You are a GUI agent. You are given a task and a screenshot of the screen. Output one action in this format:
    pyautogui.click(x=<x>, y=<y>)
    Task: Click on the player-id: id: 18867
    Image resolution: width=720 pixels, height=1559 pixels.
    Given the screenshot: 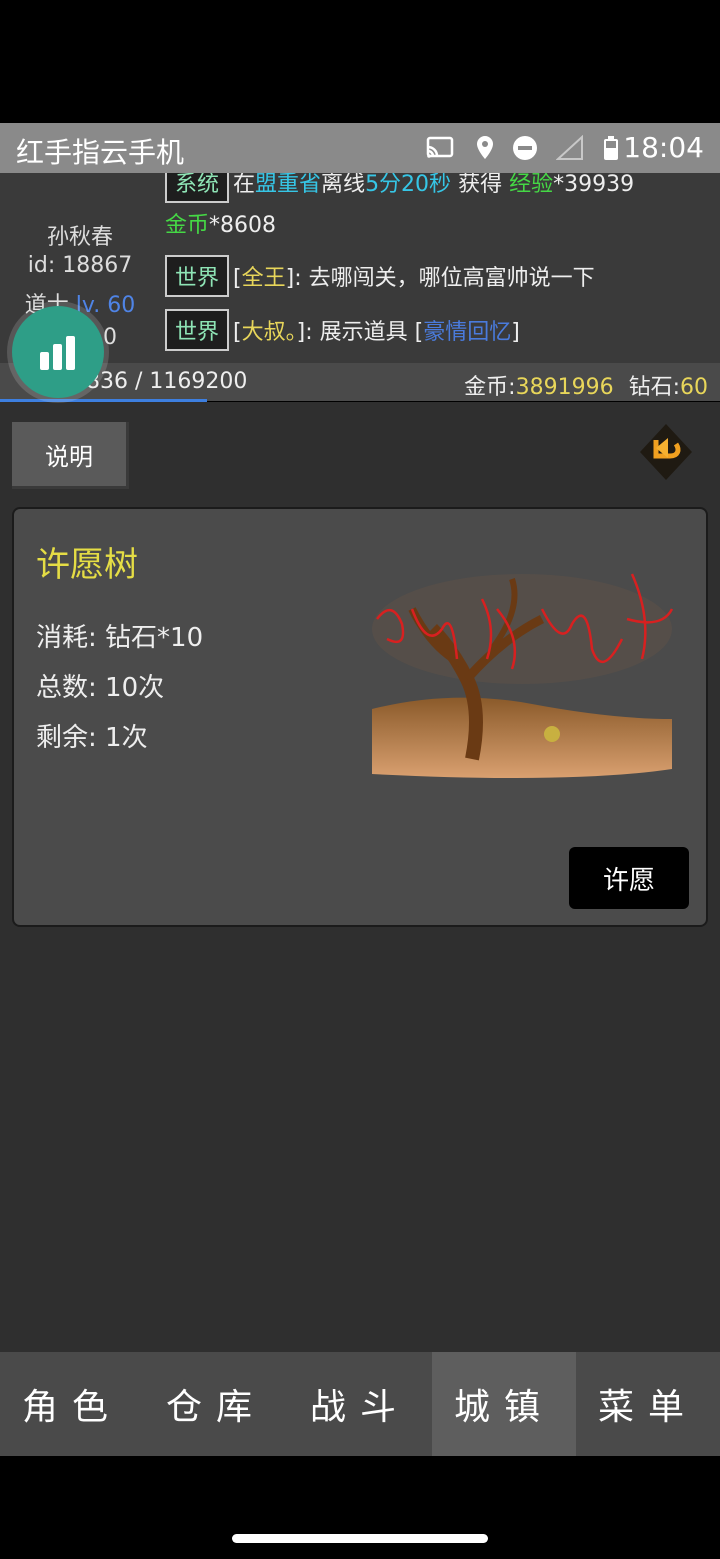 What is the action you would take?
    pyautogui.click(x=80, y=265)
    